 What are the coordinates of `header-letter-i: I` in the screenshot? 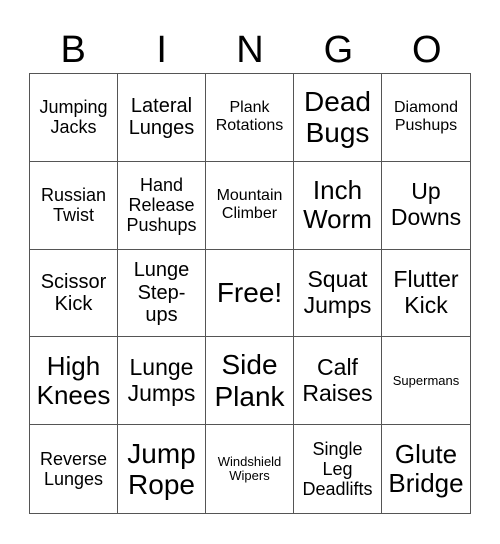 It's located at (161, 50).